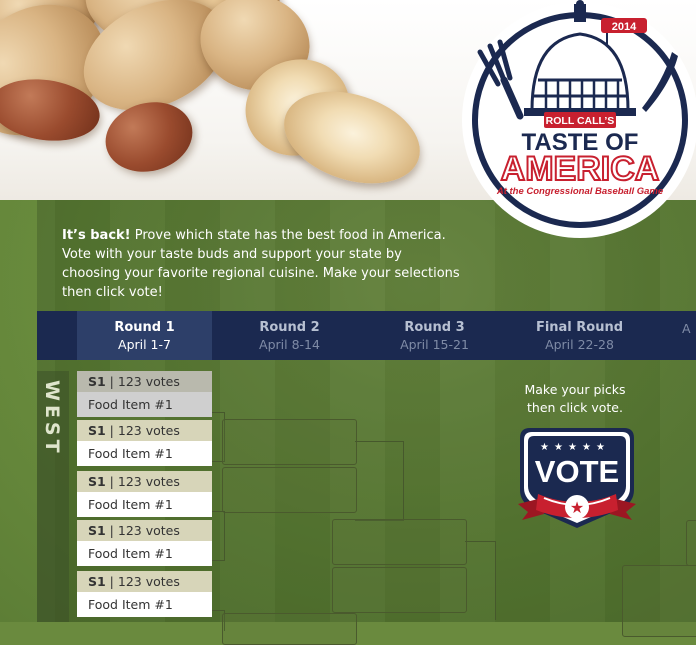 The image size is (696, 645). I want to click on tab-round-3: Round 3 April 15-21, so click(434, 335).